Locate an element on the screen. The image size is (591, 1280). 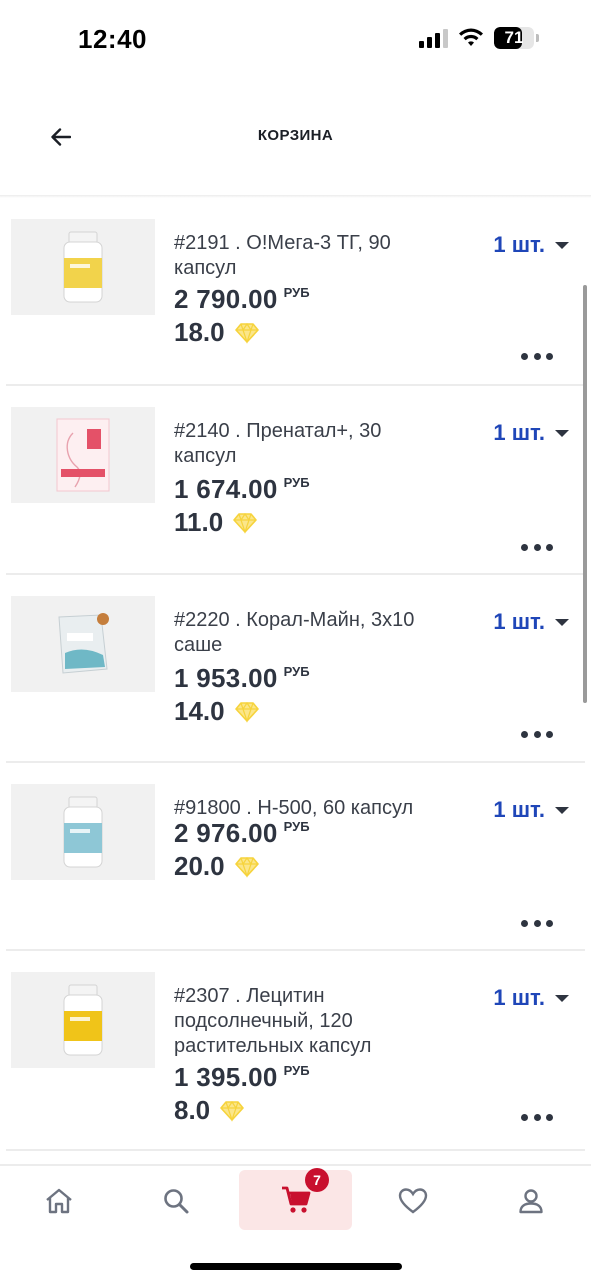
points-row: 11.0 is located at coordinates (215, 522).